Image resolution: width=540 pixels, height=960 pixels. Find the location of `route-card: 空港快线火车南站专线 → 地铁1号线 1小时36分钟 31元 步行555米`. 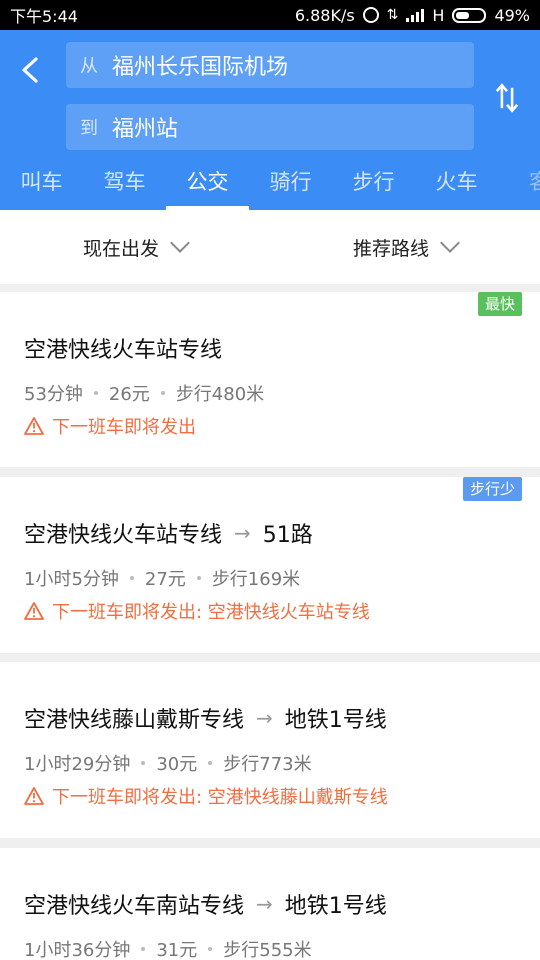

route-card: 空港快线火车南站专线 → 地铁1号线 1小时36分钟 31元 步行555米 is located at coordinates (270, 904).